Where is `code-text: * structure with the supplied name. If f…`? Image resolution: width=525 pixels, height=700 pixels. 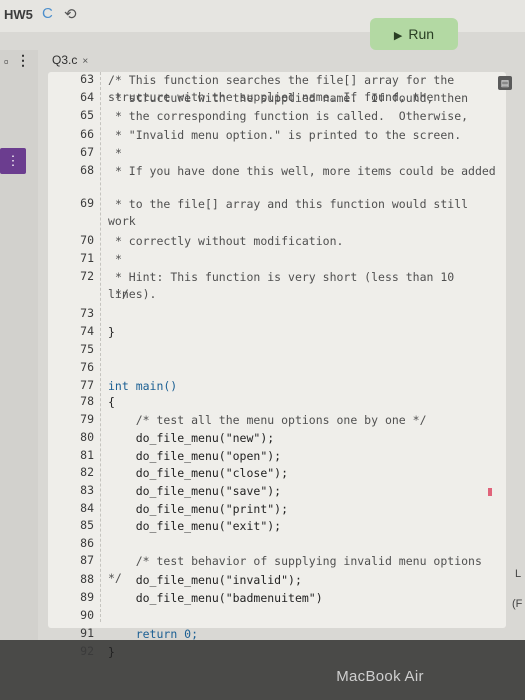 code-text: * structure with the supplied name. If f… is located at coordinates (288, 98).